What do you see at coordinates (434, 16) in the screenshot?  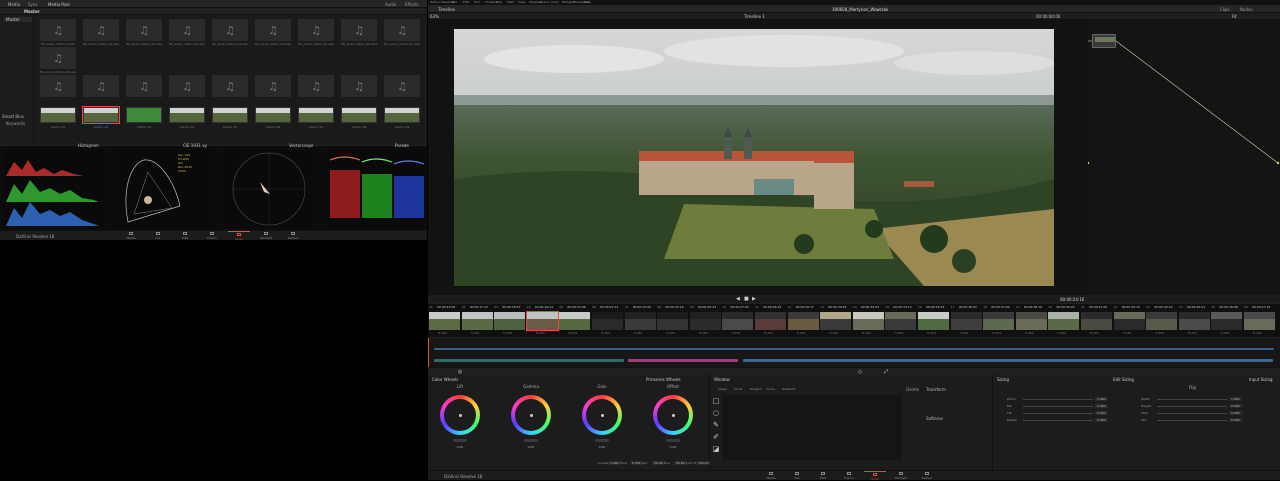 I see `fit-value: 63%` at bounding box center [434, 16].